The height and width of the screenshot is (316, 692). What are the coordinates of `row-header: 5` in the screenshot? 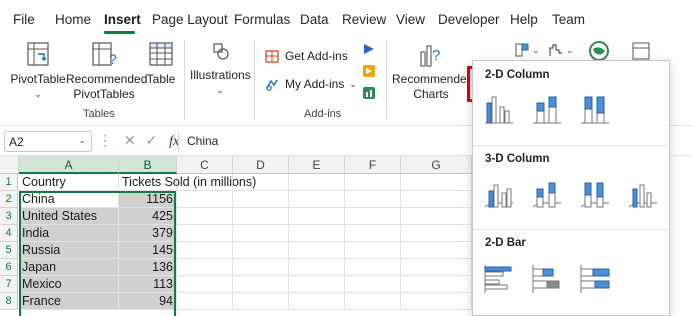 It's located at (9, 250).